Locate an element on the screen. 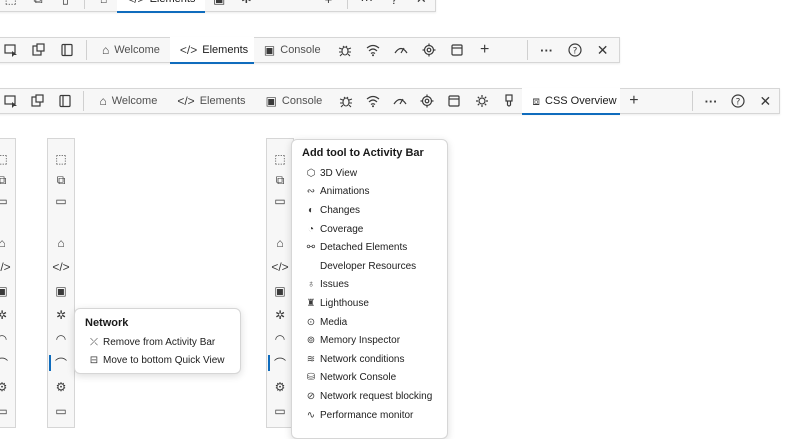 This screenshot has height=439, width=792. menu-item-network-conditions: ≋ Network conditions is located at coordinates (369, 359).